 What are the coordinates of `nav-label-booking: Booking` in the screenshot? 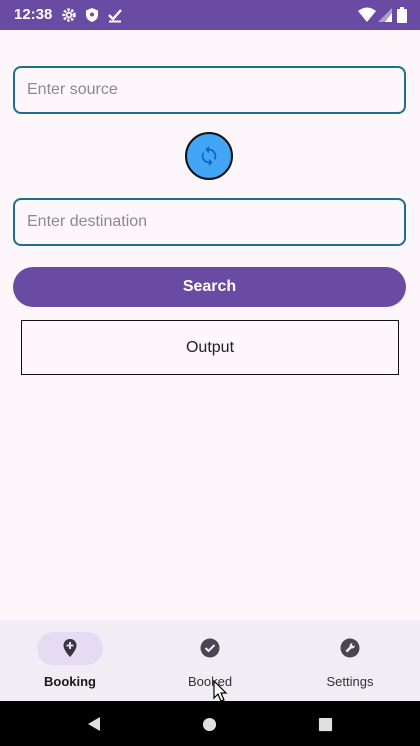 It's located at (70, 681).